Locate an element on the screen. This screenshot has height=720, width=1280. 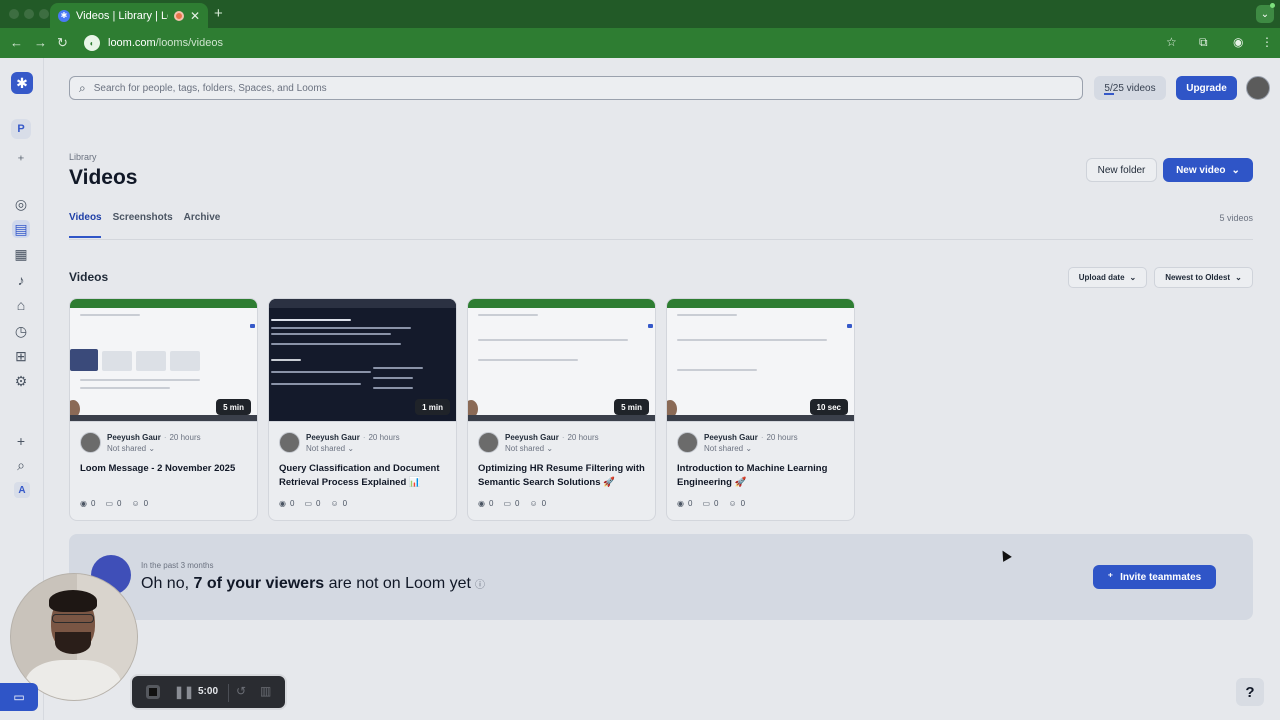
clock-icon: ◷ is located at coordinates (21, 331).